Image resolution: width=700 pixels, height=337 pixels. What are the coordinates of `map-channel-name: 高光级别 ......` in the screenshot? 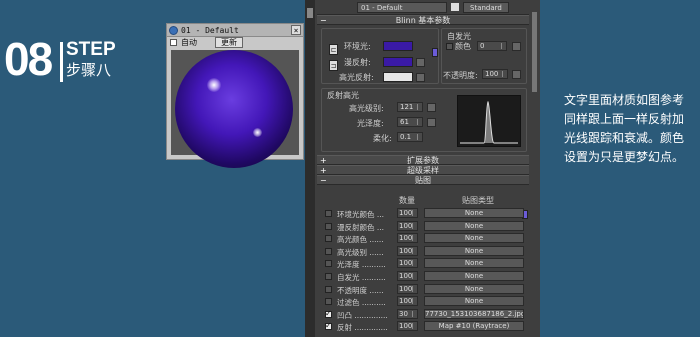 It's located at (360, 252).